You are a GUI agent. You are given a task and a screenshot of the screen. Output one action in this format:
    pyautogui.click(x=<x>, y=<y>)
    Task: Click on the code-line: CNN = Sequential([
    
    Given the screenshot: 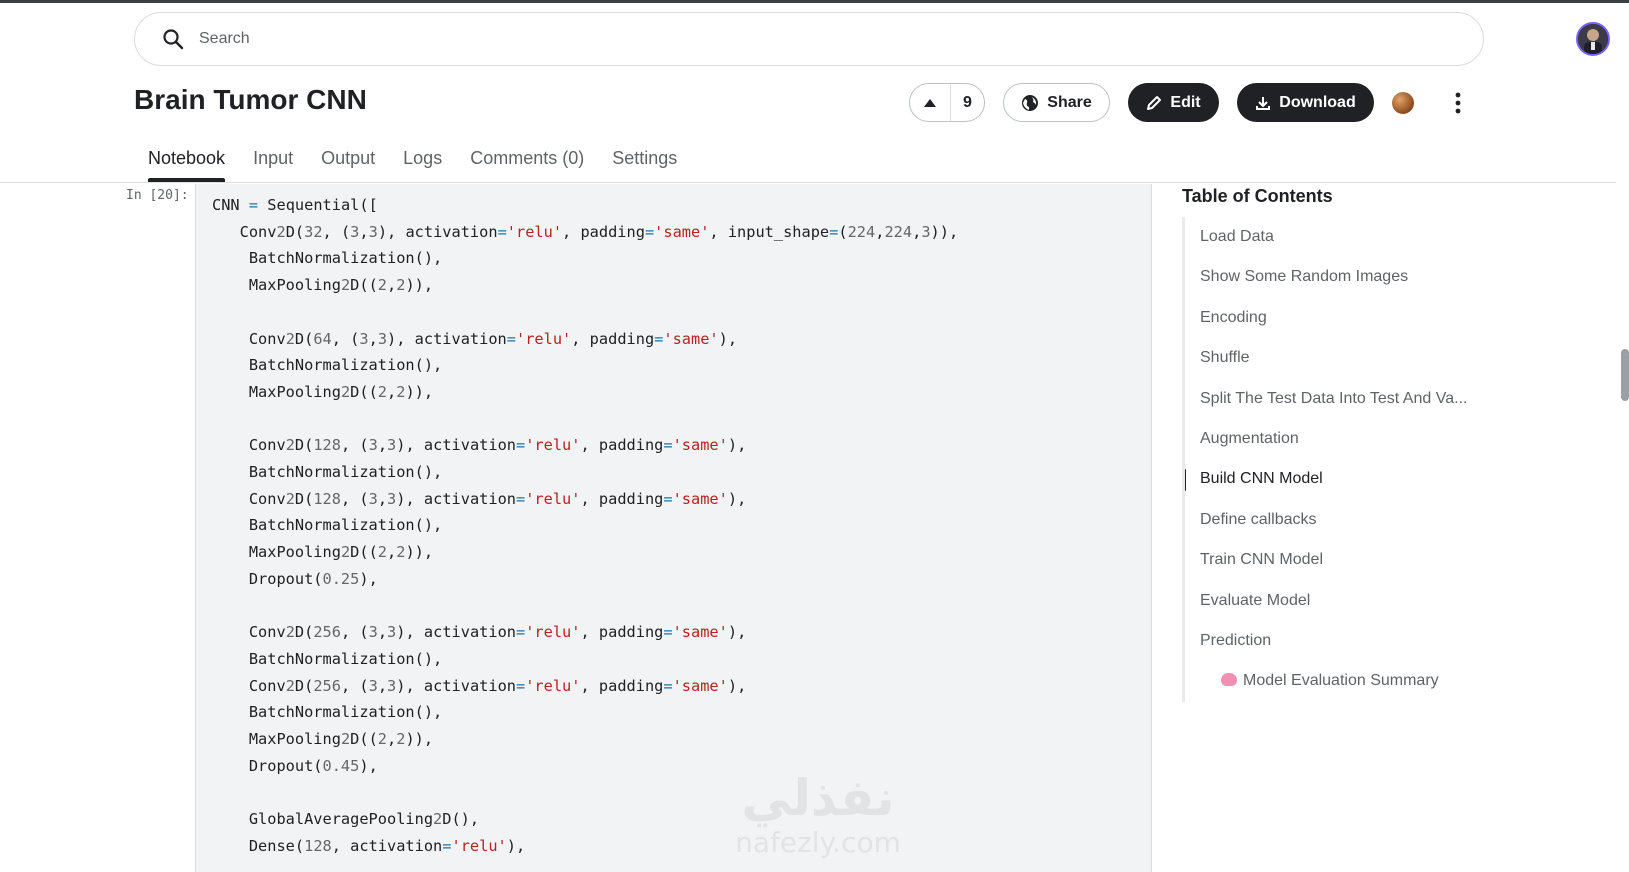 What is the action you would take?
    pyautogui.click(x=295, y=205)
    